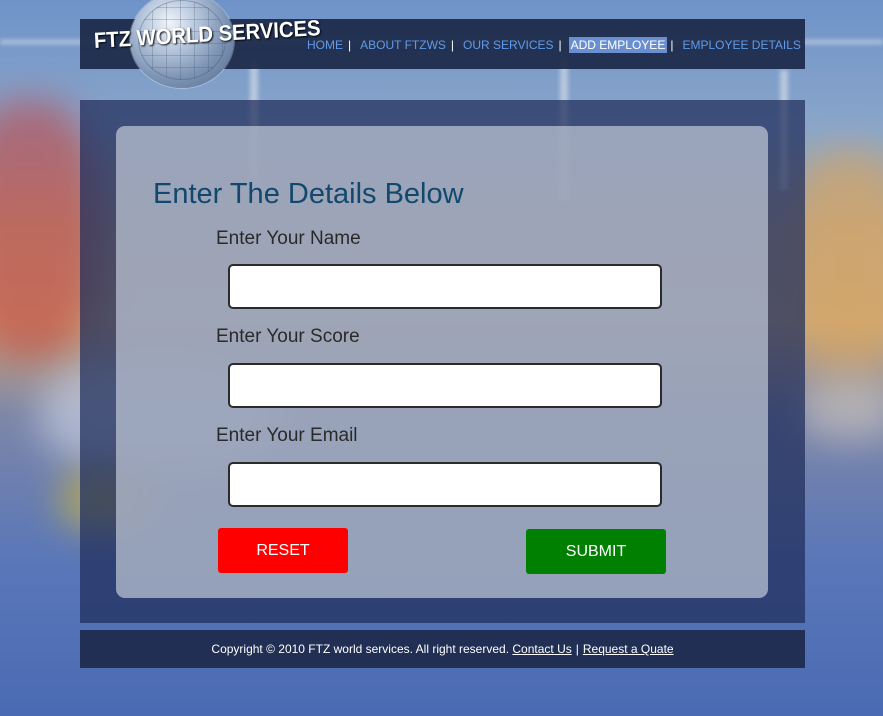 The height and width of the screenshot is (716, 883). I want to click on nav-add-employee: ADD EMPLOYEE, so click(618, 45).